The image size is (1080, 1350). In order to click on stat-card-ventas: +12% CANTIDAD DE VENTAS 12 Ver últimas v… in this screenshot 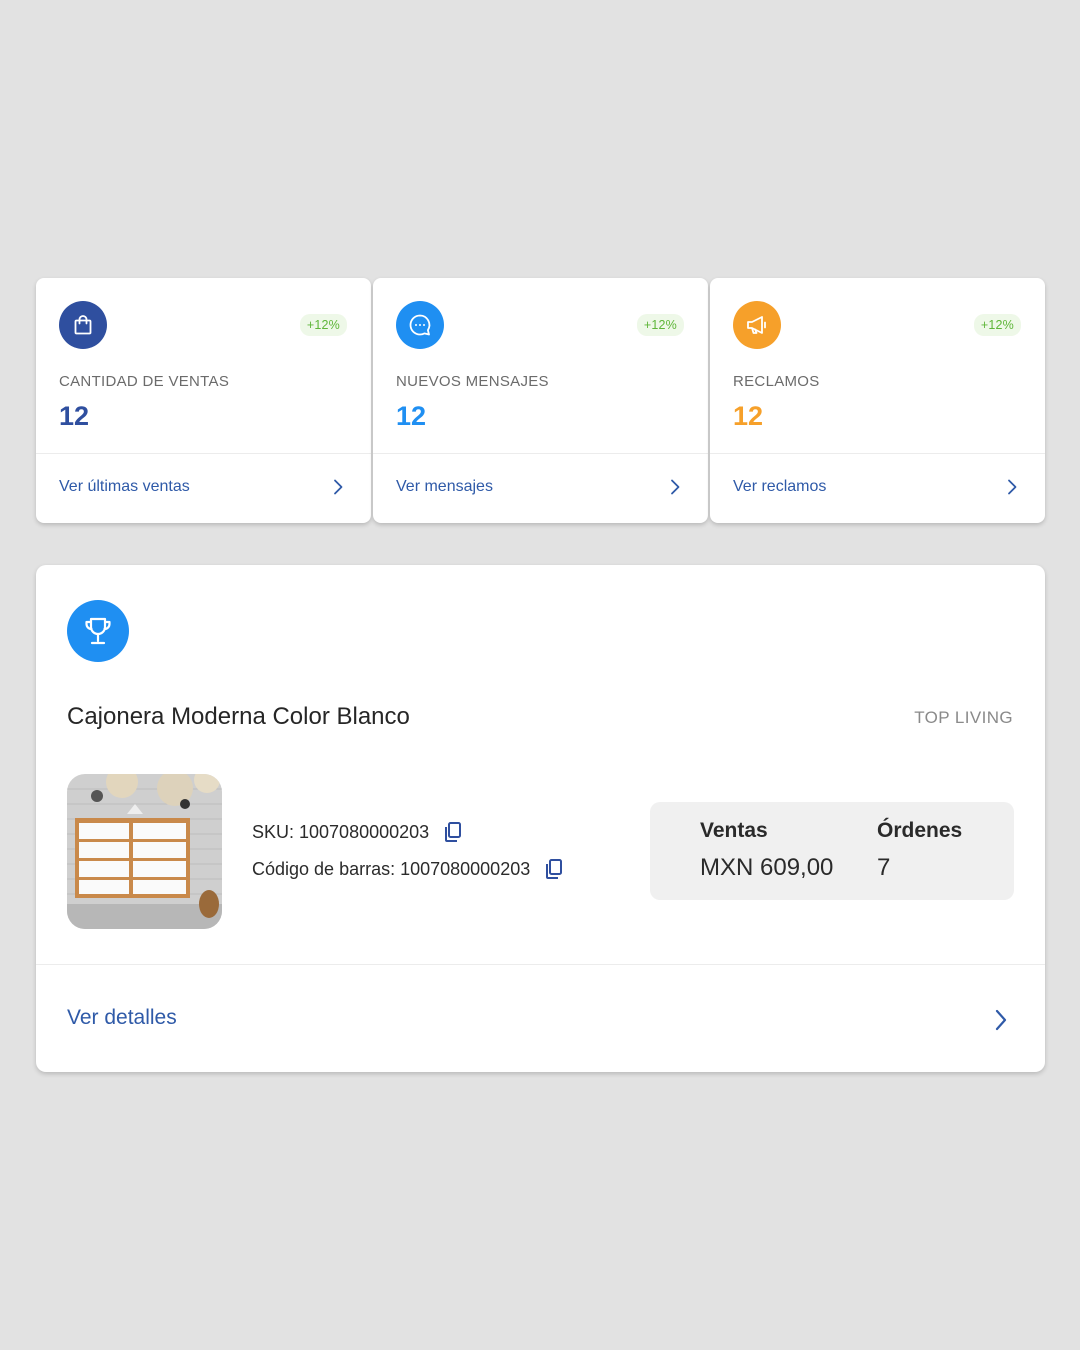, I will do `click(203, 400)`.